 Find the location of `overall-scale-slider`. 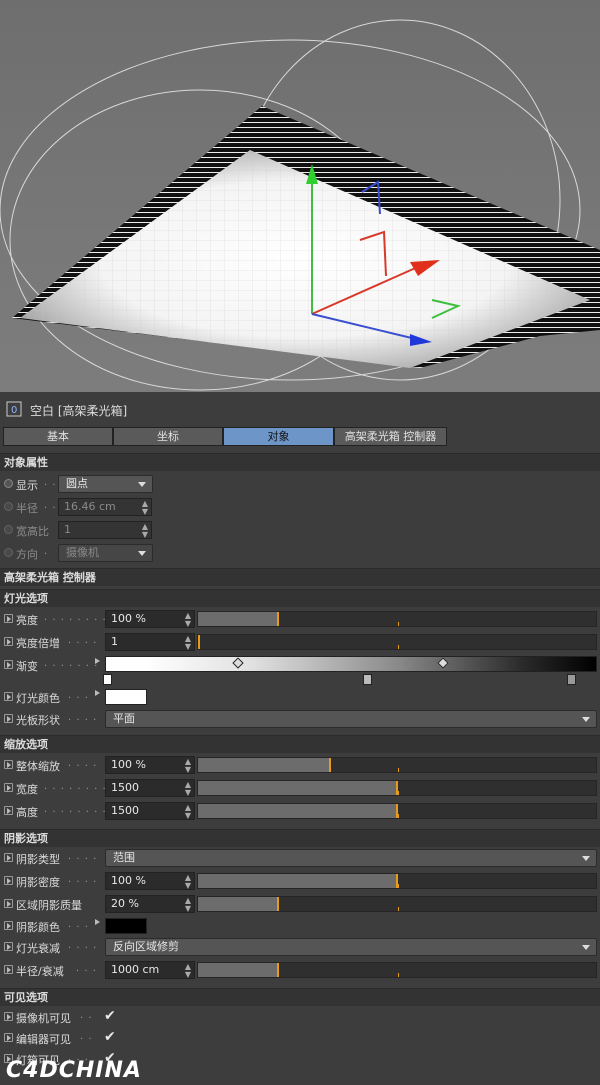

overall-scale-slider is located at coordinates (397, 765).